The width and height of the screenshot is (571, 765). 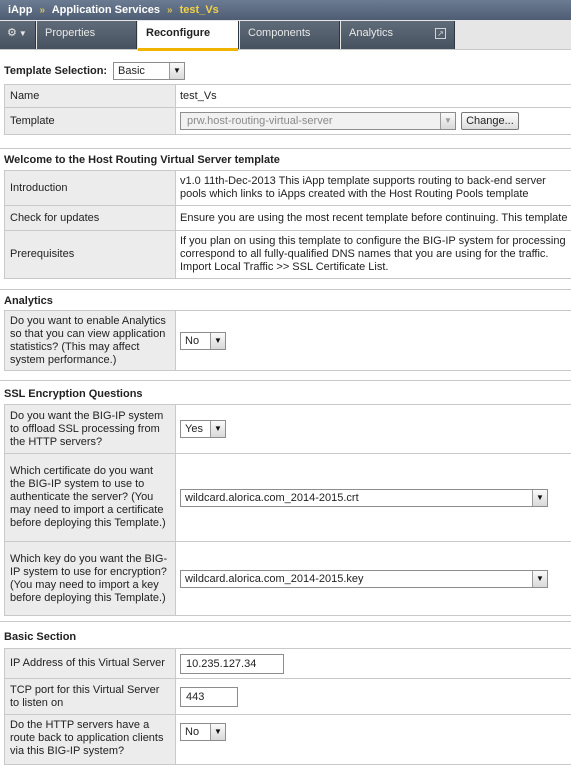 What do you see at coordinates (188, 35) in the screenshot?
I see `tab-reconfigure: Reconfigure` at bounding box center [188, 35].